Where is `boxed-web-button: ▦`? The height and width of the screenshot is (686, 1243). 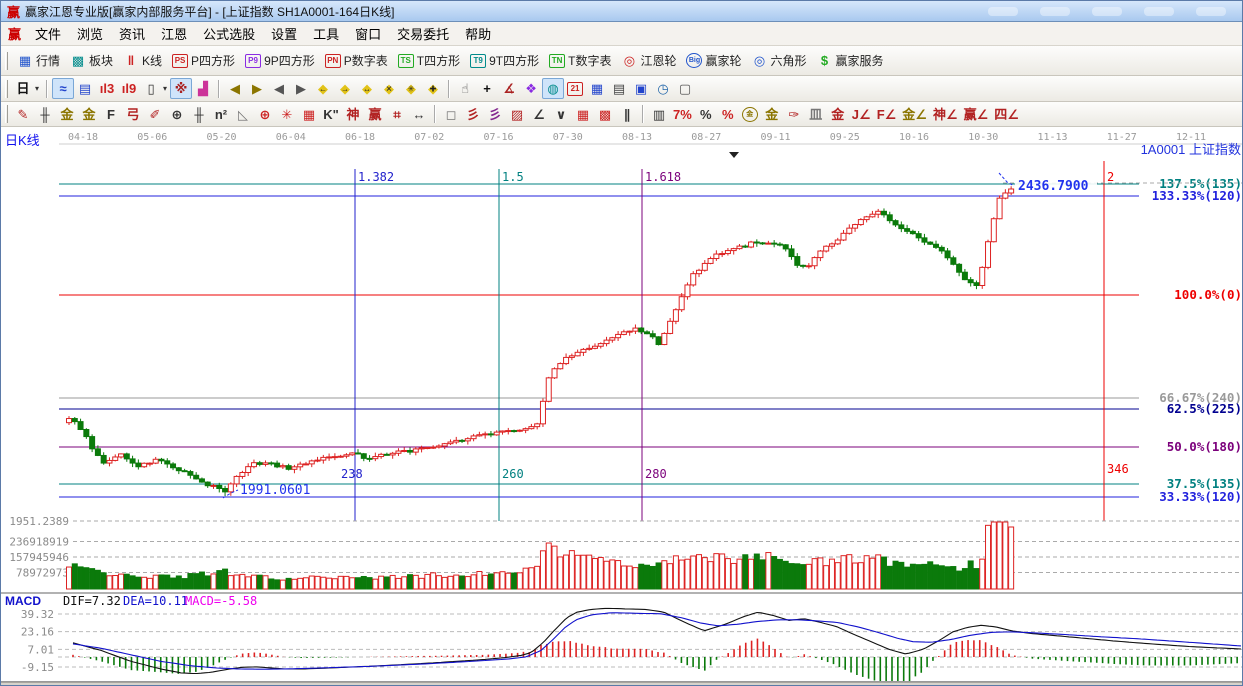 boxed-web-button: ▦ is located at coordinates (309, 114).